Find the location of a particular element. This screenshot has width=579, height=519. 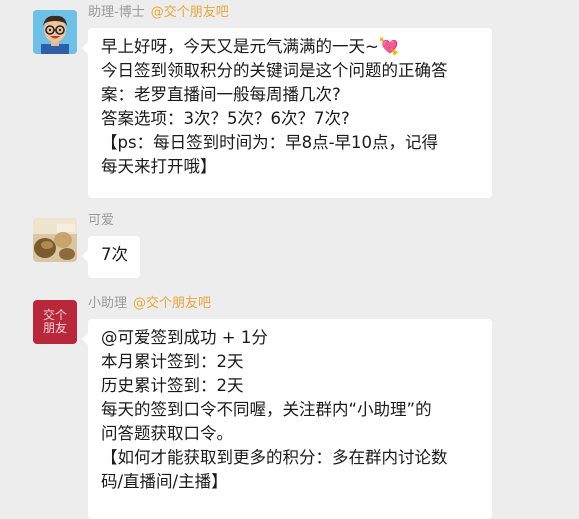

avatar: 交个朋友 is located at coordinates (55, 322).